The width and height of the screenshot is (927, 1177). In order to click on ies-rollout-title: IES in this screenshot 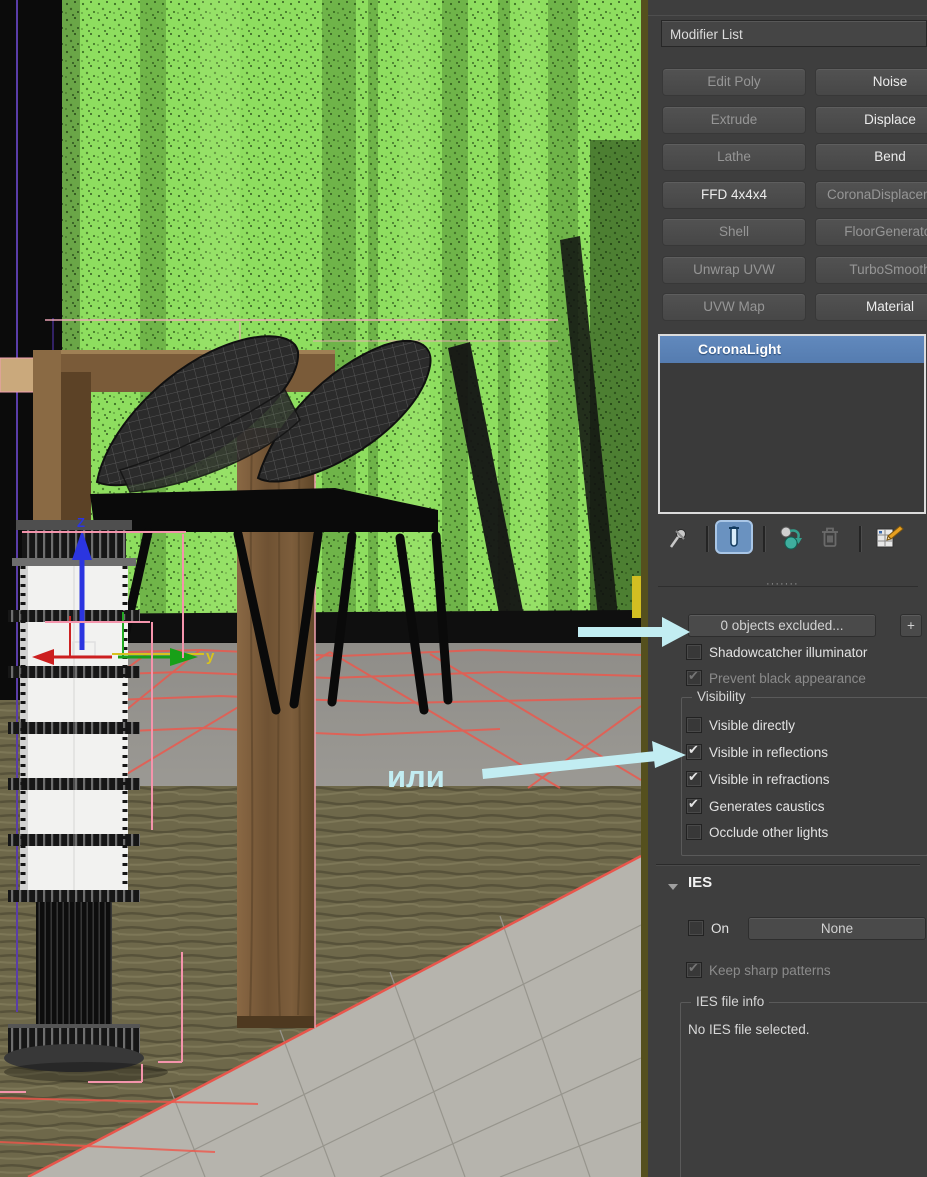, I will do `click(700, 882)`.